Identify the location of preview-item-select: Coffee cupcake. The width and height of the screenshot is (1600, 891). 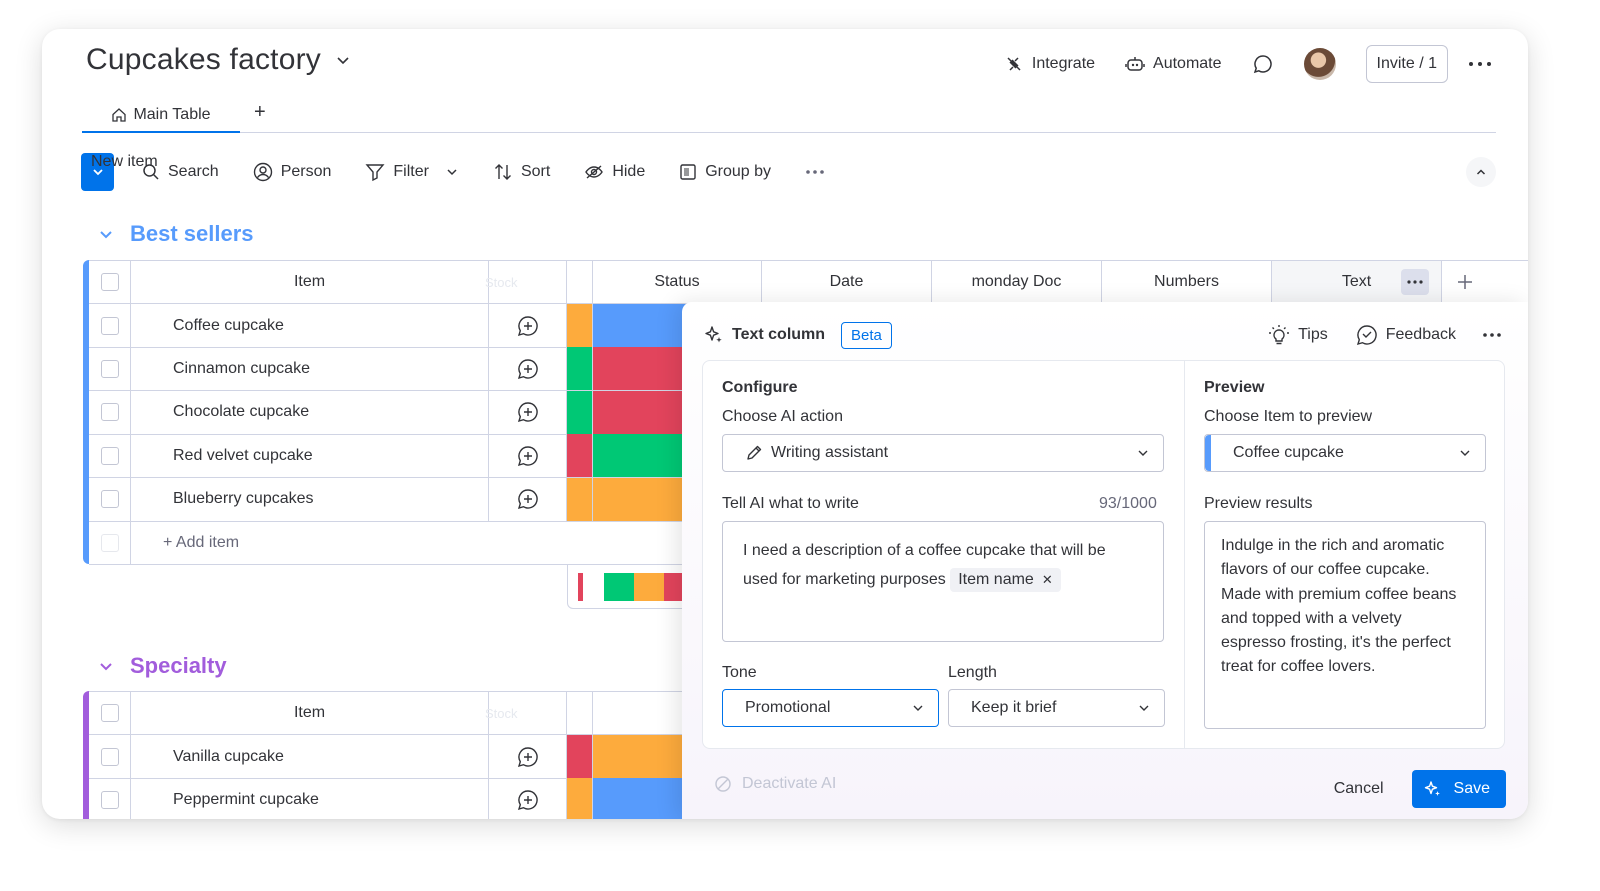
(1345, 453).